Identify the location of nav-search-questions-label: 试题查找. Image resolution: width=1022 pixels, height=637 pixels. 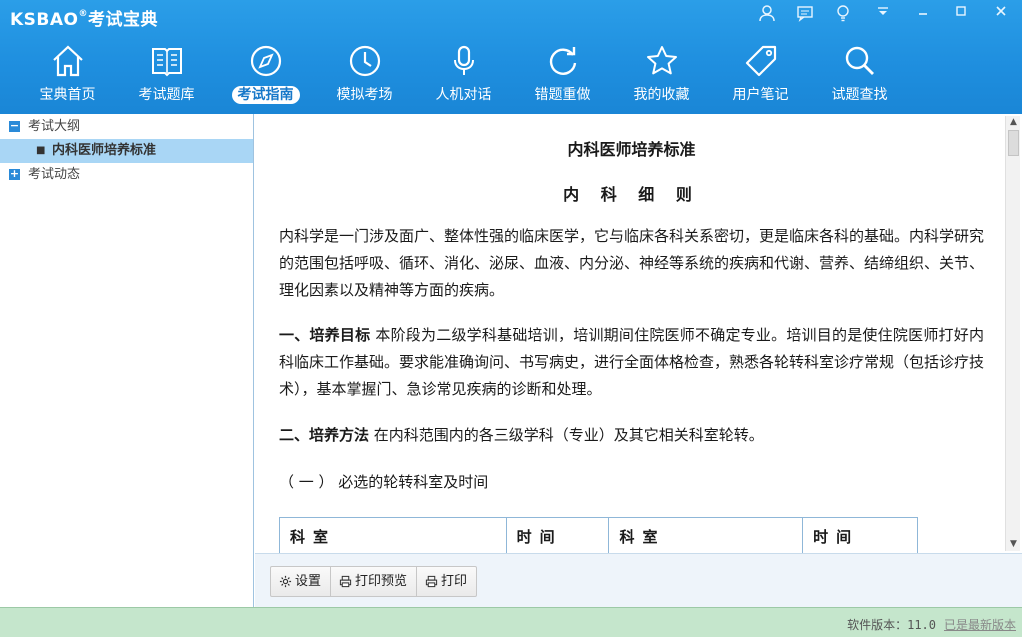
(859, 95).